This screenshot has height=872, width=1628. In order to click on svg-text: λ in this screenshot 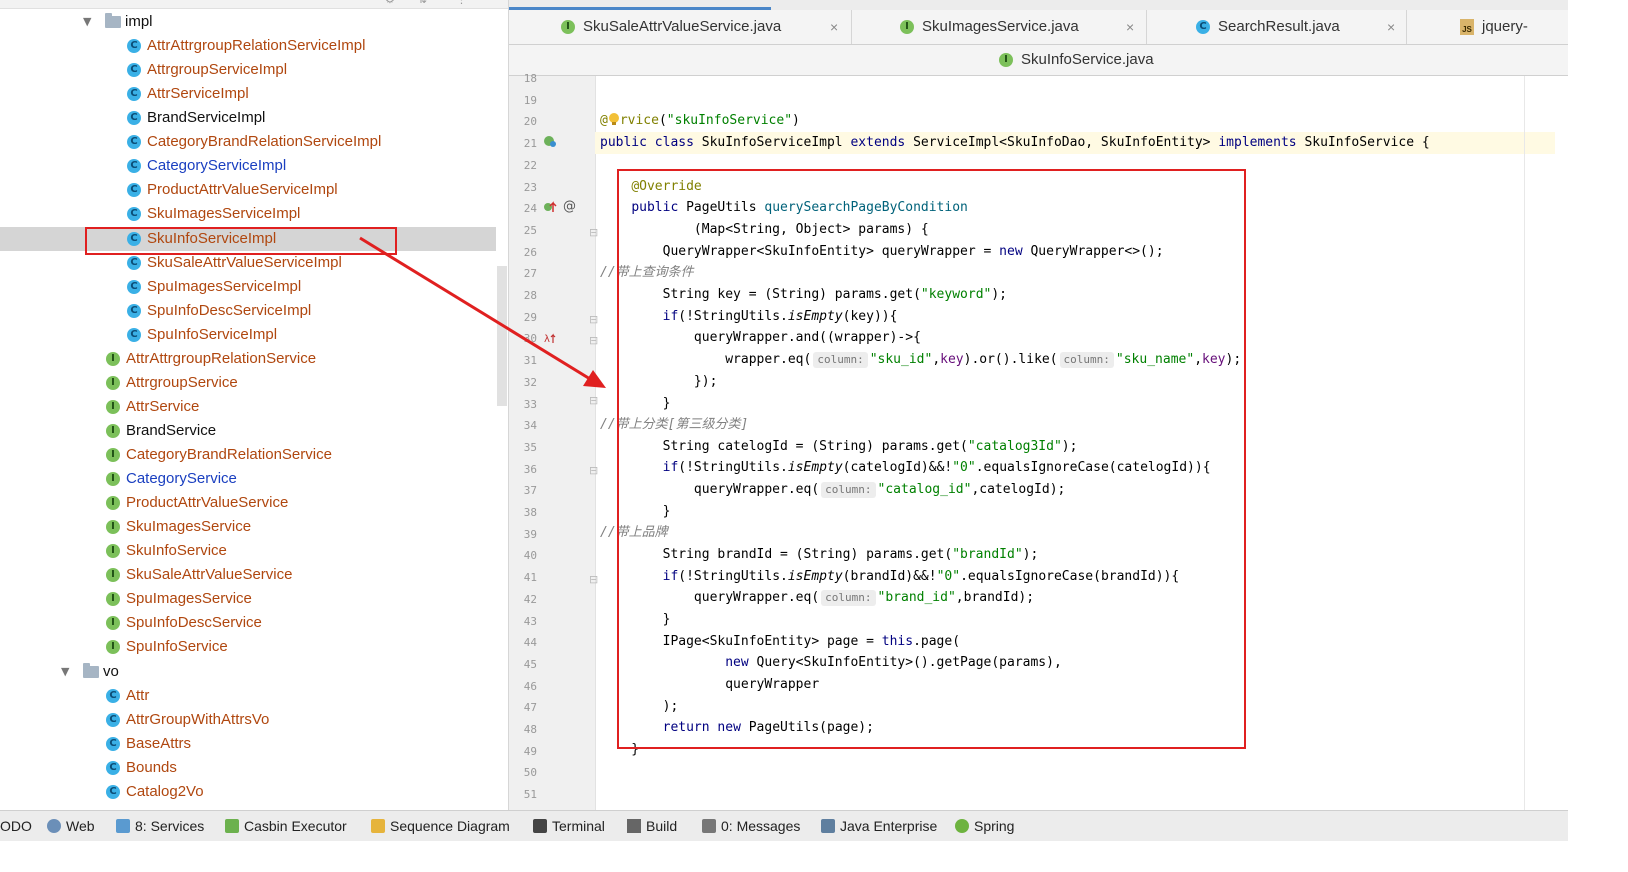, I will do `click(547, 339)`.